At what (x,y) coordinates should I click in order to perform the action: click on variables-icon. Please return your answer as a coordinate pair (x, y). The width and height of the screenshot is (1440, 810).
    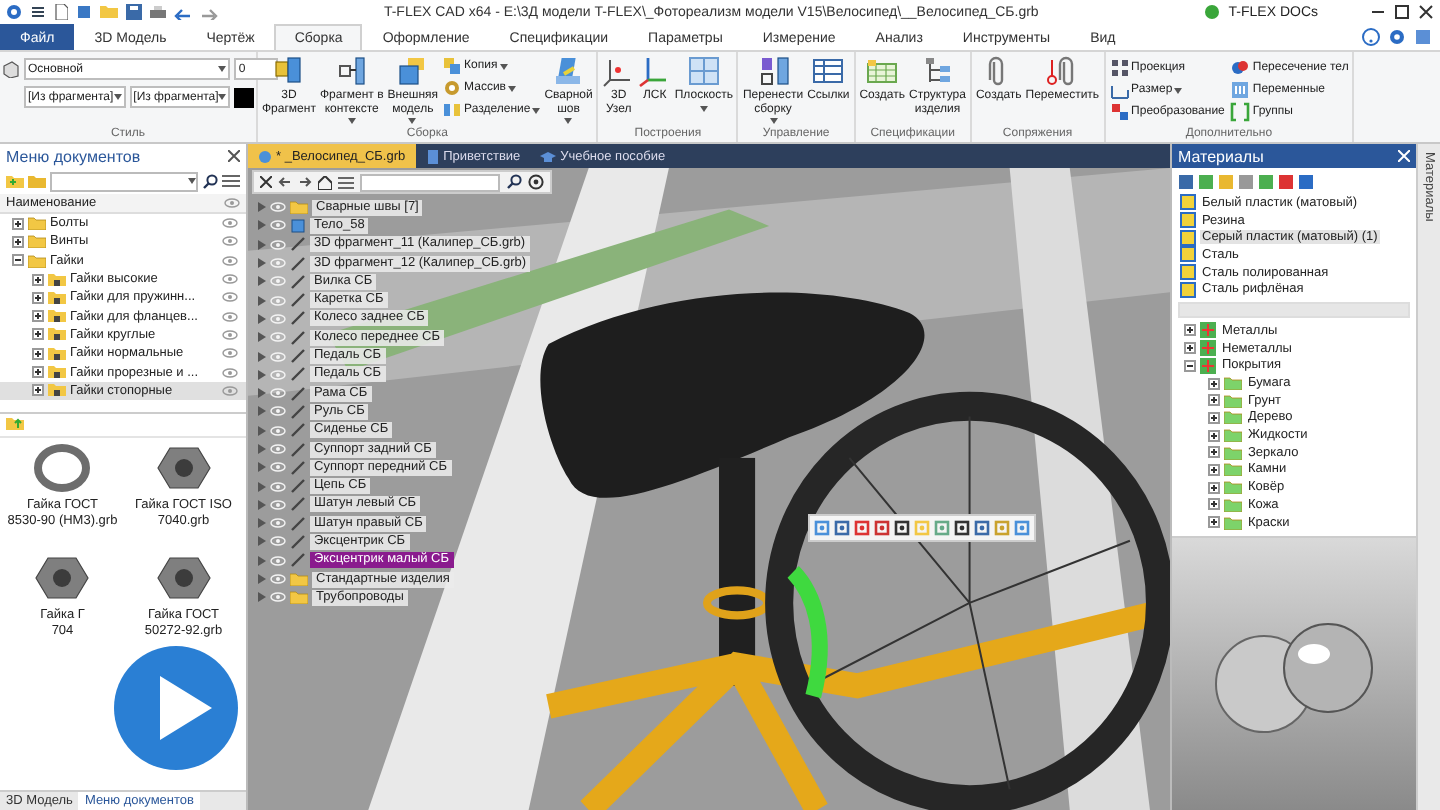
    Looking at the image, I should click on (1240, 90).